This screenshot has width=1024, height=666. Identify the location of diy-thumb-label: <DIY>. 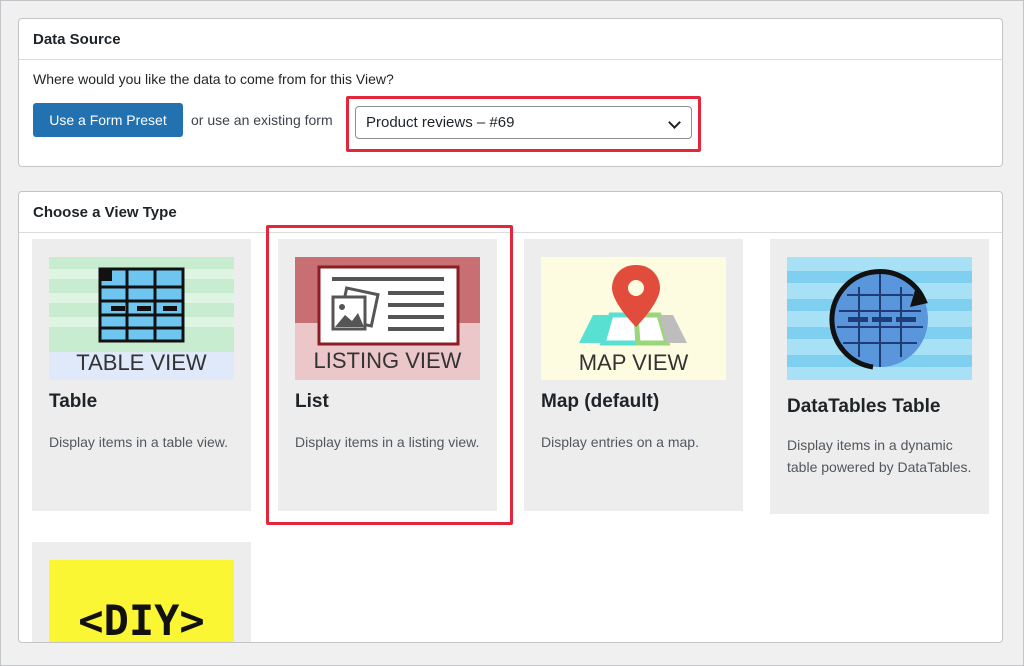
(141, 619).